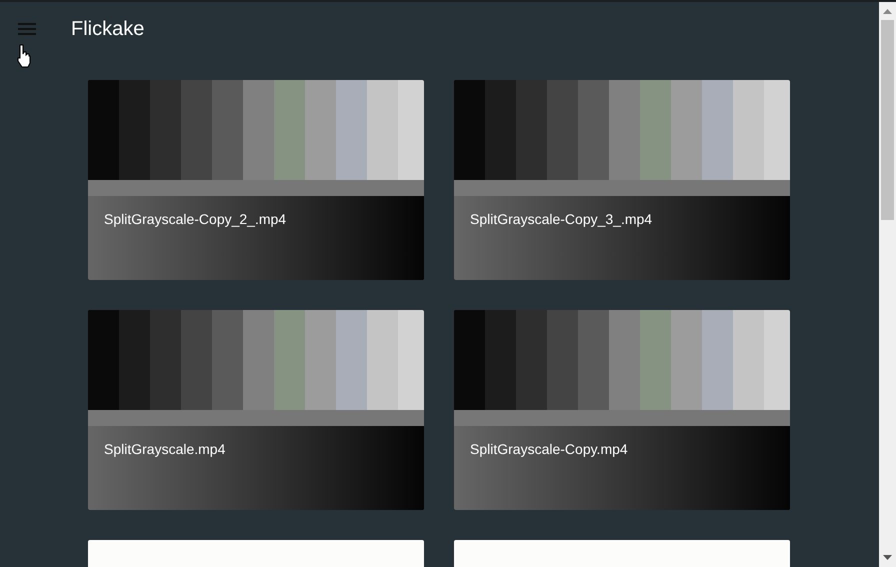  What do you see at coordinates (256, 180) in the screenshot?
I see `video-card: SplitGrayscale-Copy_2_.mp4` at bounding box center [256, 180].